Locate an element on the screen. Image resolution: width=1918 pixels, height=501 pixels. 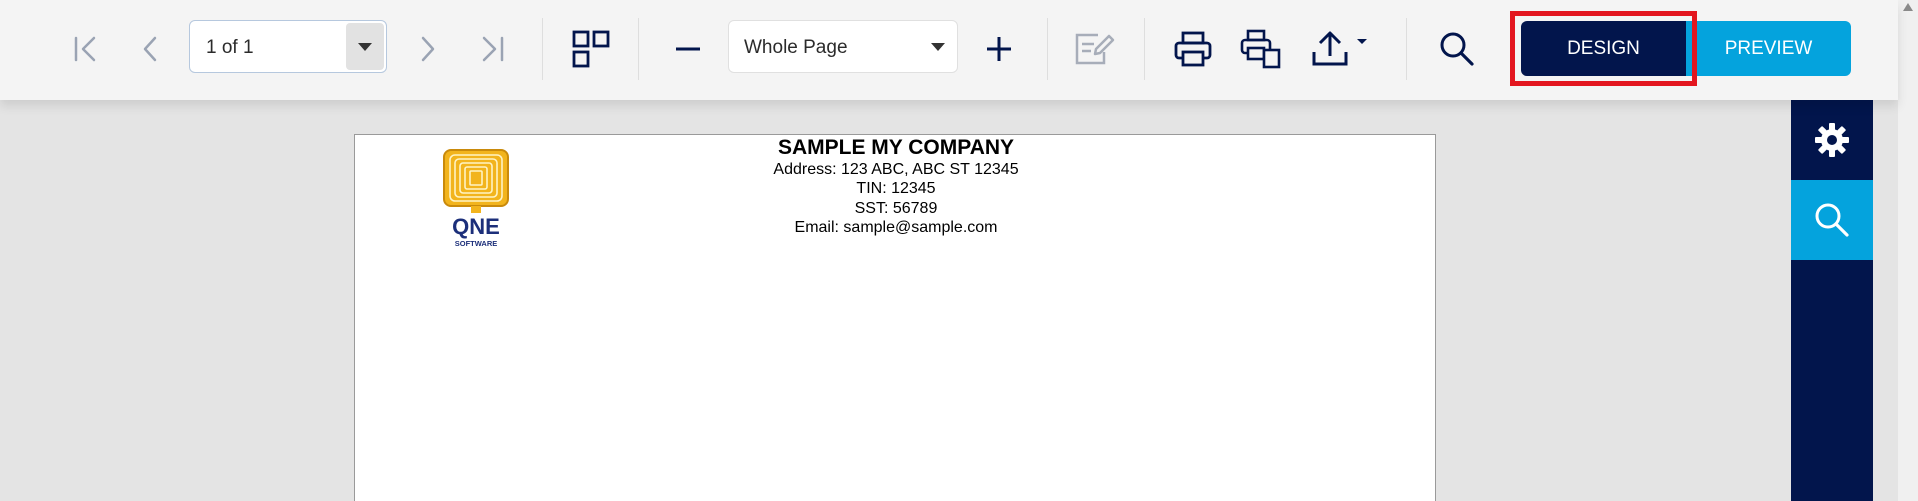
edit-button is located at coordinates (1095, 49).